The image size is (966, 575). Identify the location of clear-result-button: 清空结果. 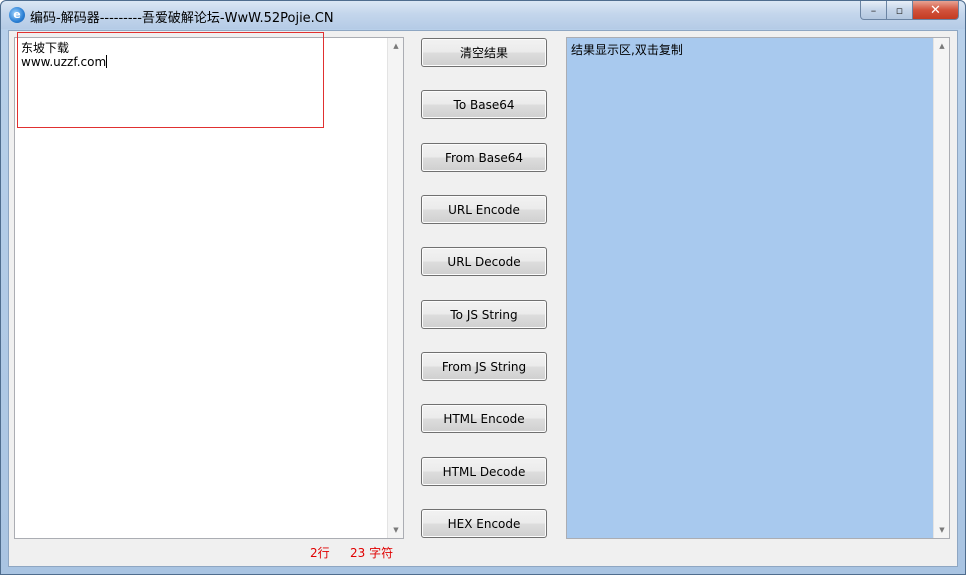
(484, 52).